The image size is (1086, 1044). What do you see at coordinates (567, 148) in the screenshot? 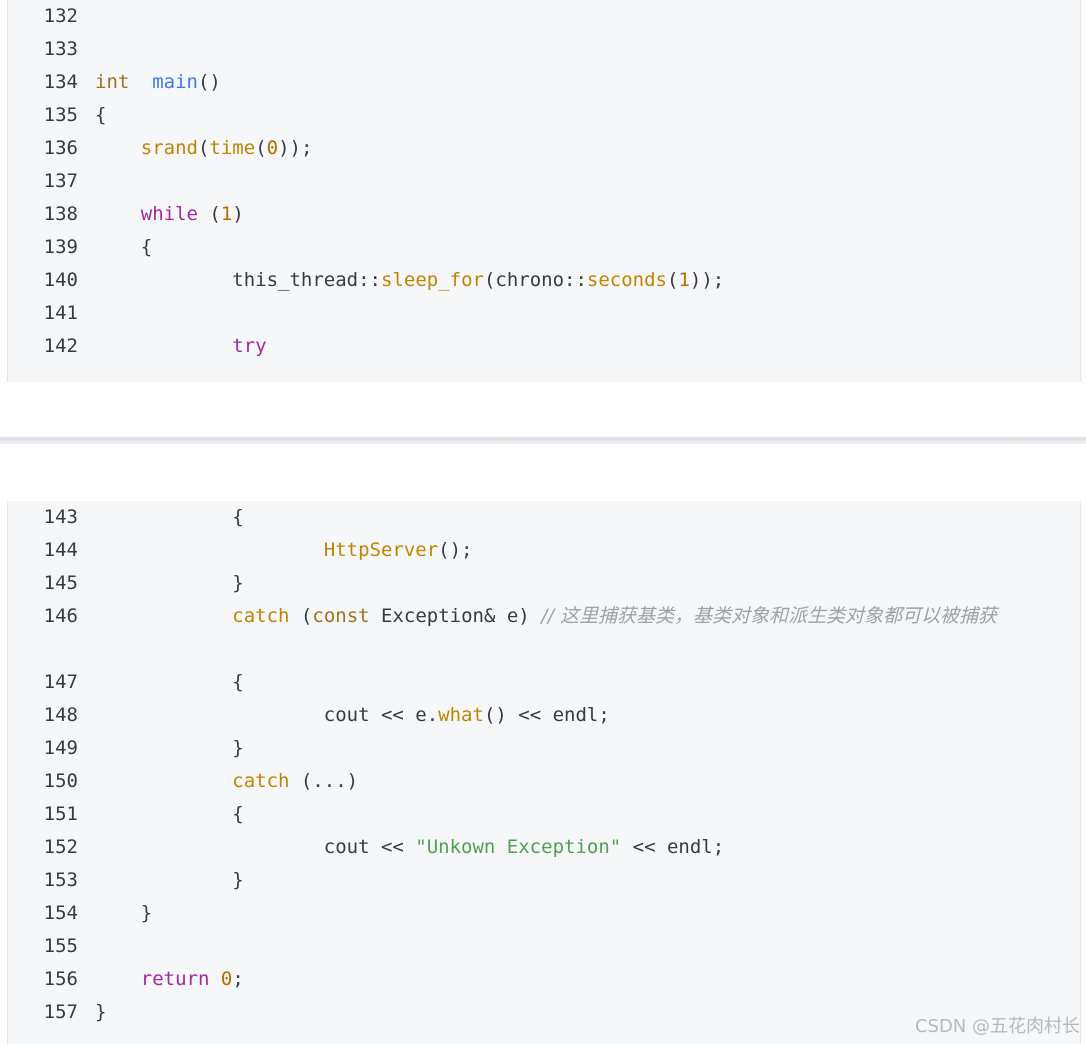
I see `code-text: srand(time(0));` at bounding box center [567, 148].